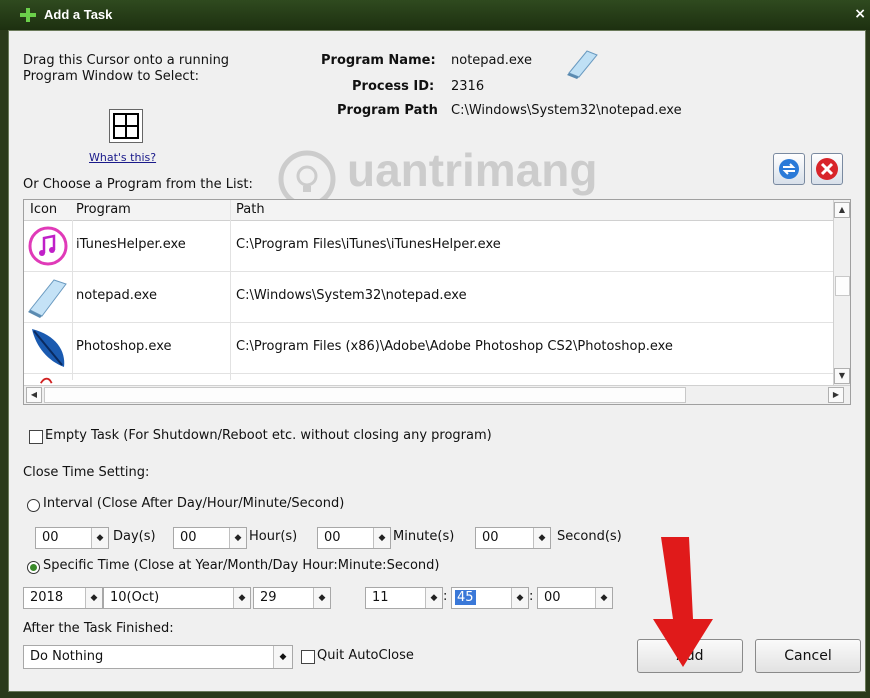 This screenshot has height=698, width=870. I want to click on empty-task-checkbox, so click(36, 437).